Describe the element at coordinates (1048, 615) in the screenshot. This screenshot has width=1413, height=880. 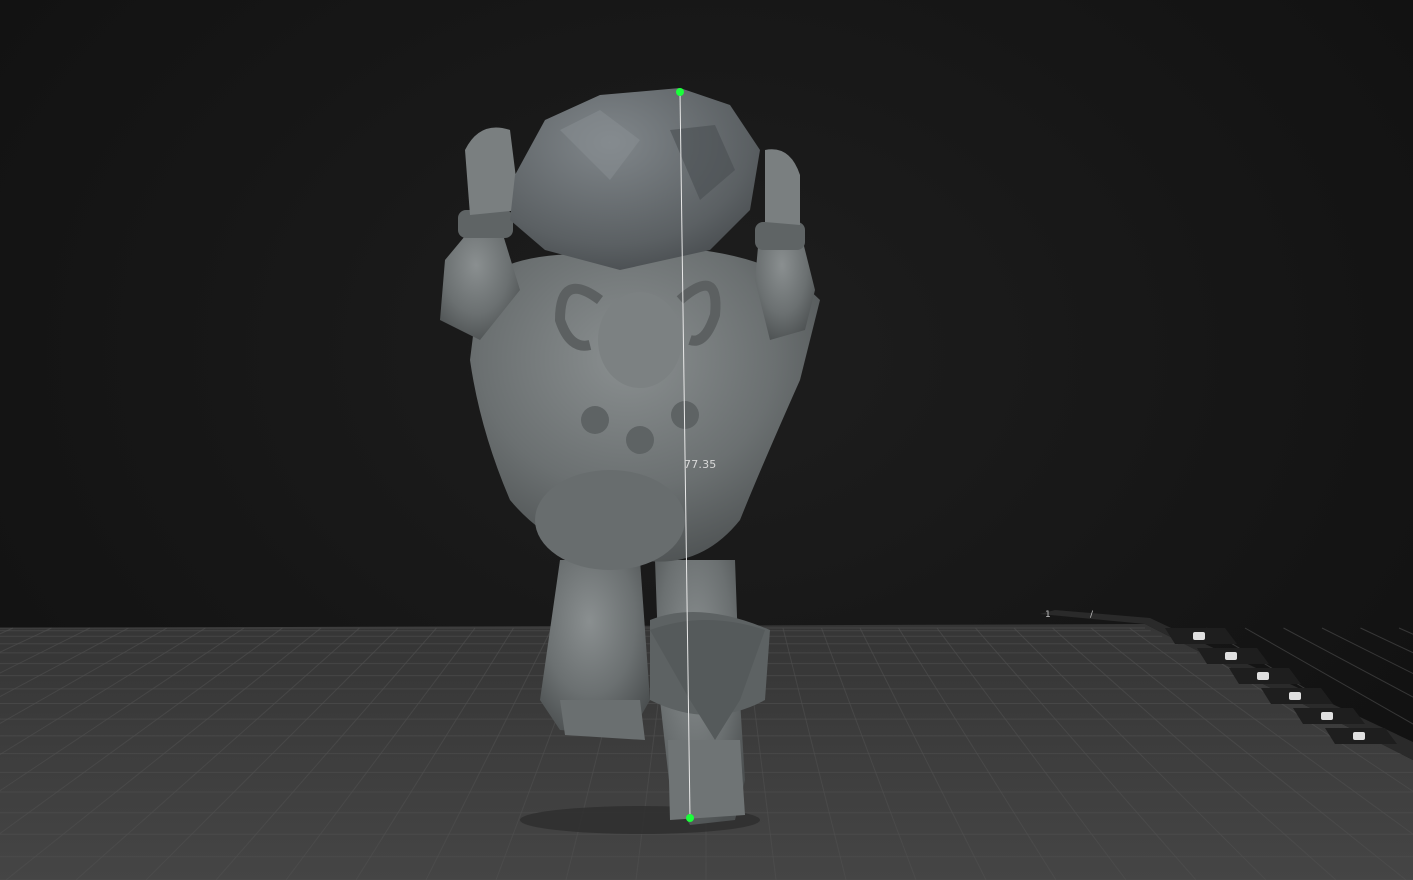
I see `plate-corner-label-1: 1` at that location.